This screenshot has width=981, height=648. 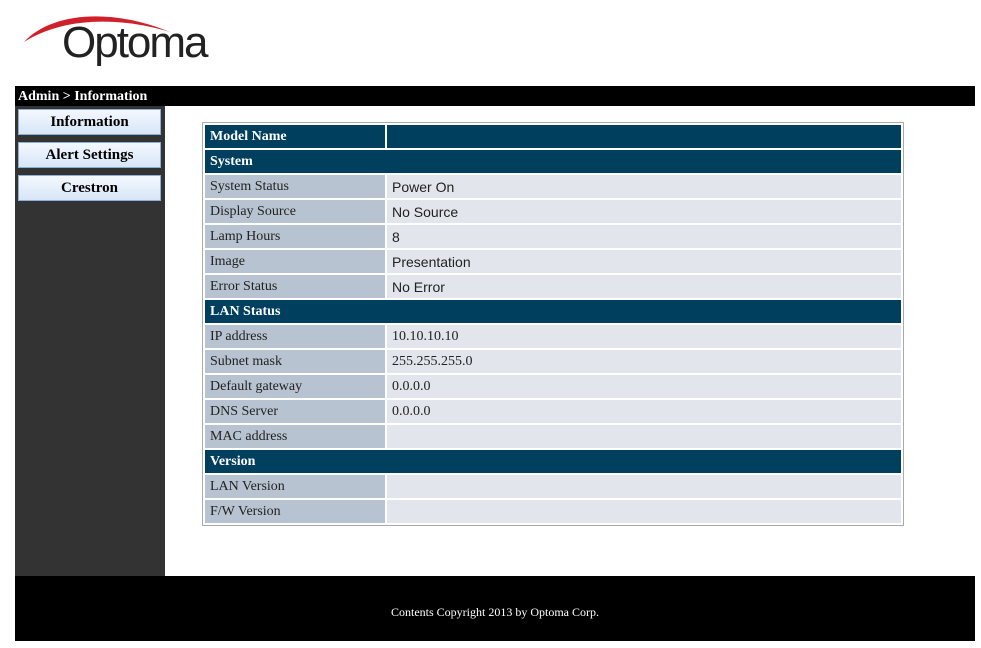 I want to click on sidebar: Information Alert Settings Crestron, so click(x=90, y=341).